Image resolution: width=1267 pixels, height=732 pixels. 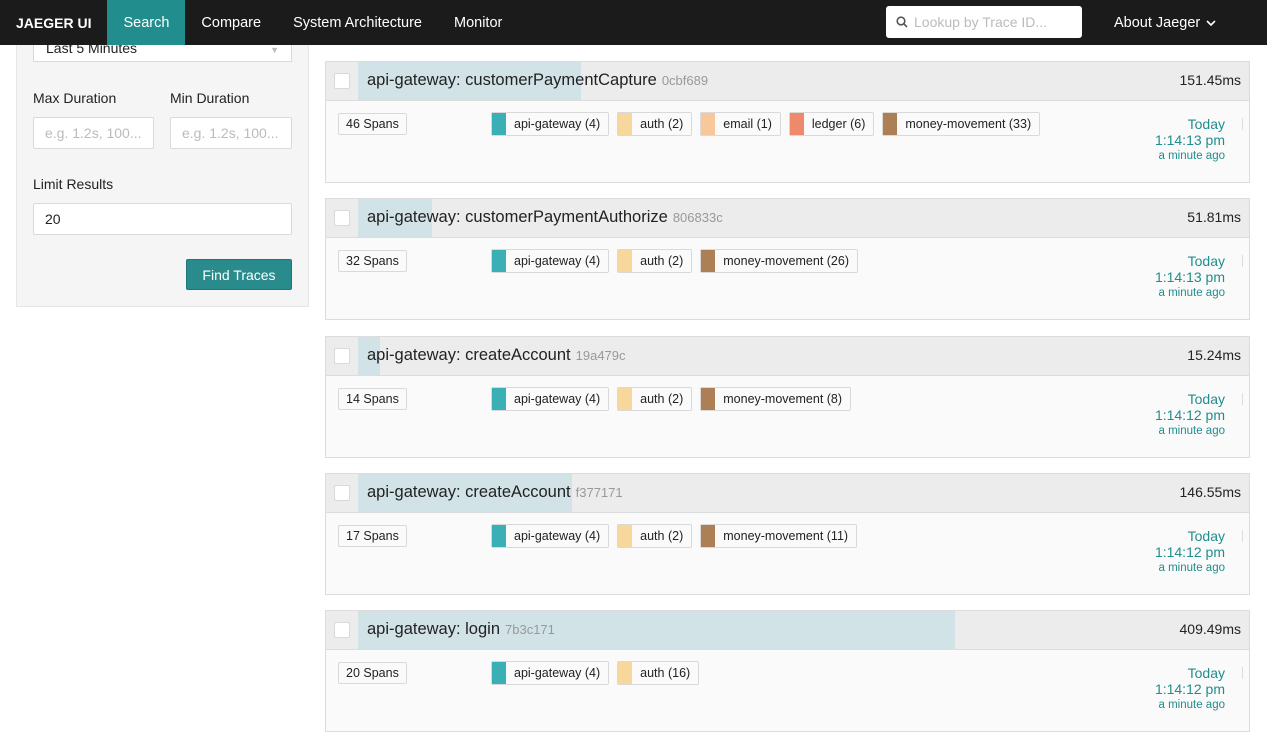 What do you see at coordinates (787, 630) in the screenshot?
I see `trace-card-header: api-gateway: login 7b3c171 409.49ms` at bounding box center [787, 630].